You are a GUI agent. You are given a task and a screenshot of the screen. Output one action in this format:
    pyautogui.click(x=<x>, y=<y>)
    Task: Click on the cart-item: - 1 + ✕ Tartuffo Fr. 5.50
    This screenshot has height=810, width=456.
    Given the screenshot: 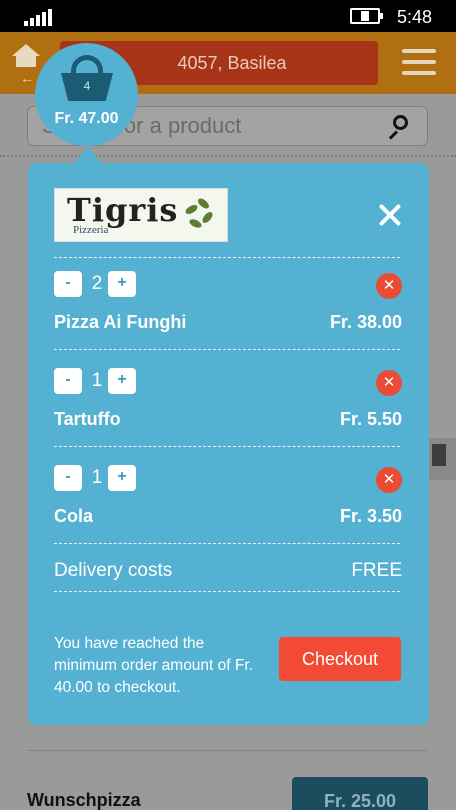 What is the action you would take?
    pyautogui.click(x=228, y=403)
    